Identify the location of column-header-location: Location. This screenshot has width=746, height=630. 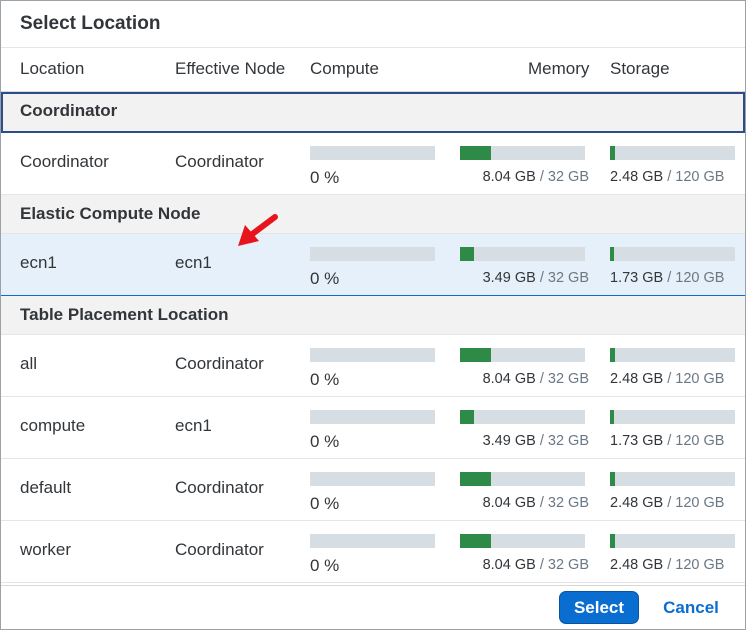
(52, 69).